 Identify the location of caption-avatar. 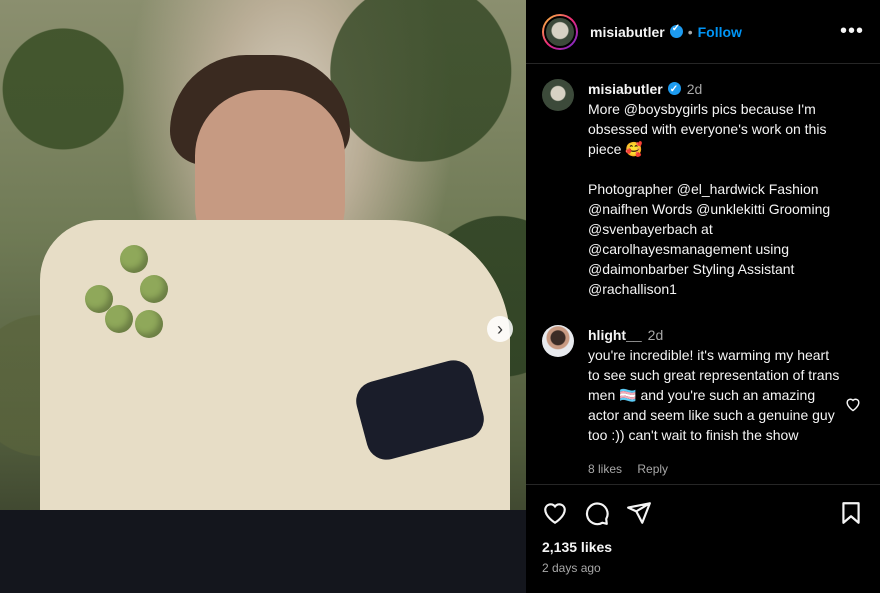
(558, 95).